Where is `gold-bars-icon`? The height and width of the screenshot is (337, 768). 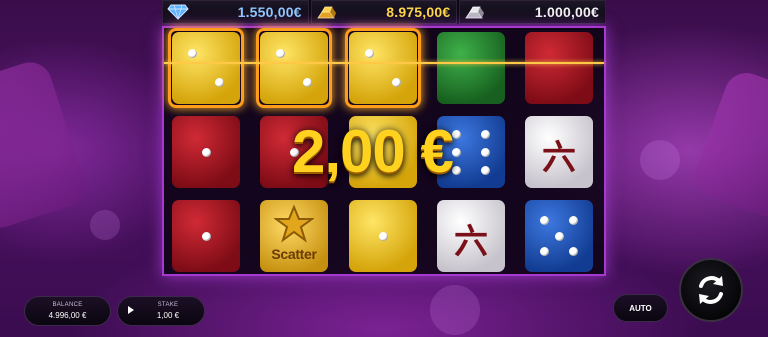
gold-bars-icon is located at coordinates (326, 12).